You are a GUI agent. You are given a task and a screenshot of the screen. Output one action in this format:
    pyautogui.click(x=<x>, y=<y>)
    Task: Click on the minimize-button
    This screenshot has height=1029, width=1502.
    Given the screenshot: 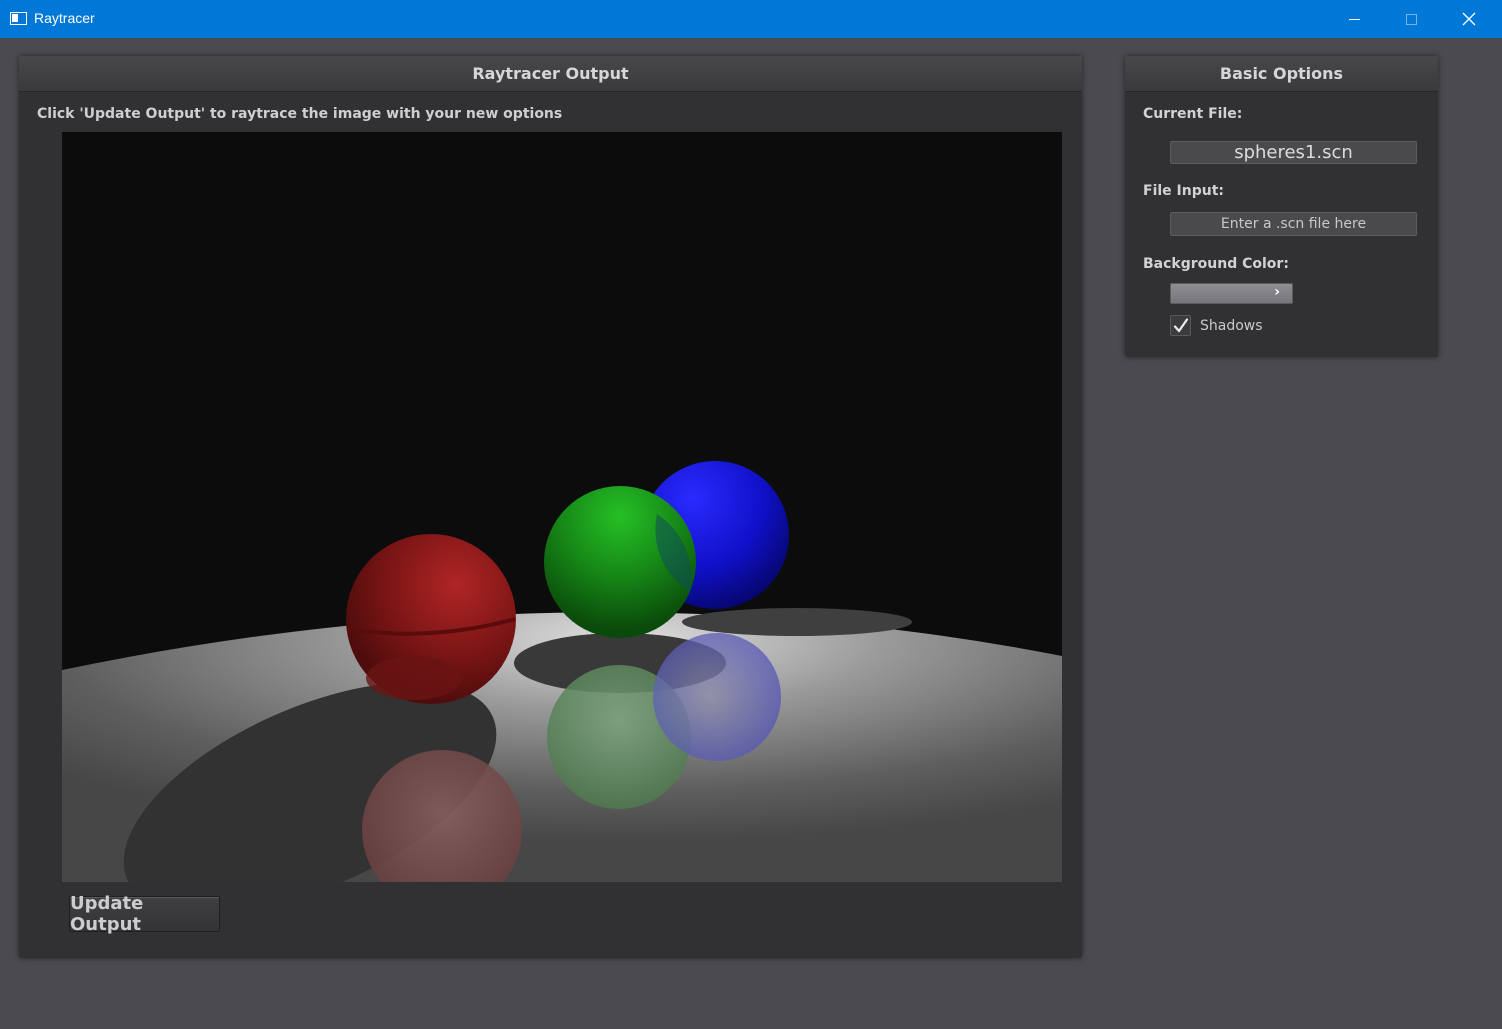 What is the action you would take?
    pyautogui.click(x=1354, y=19)
    